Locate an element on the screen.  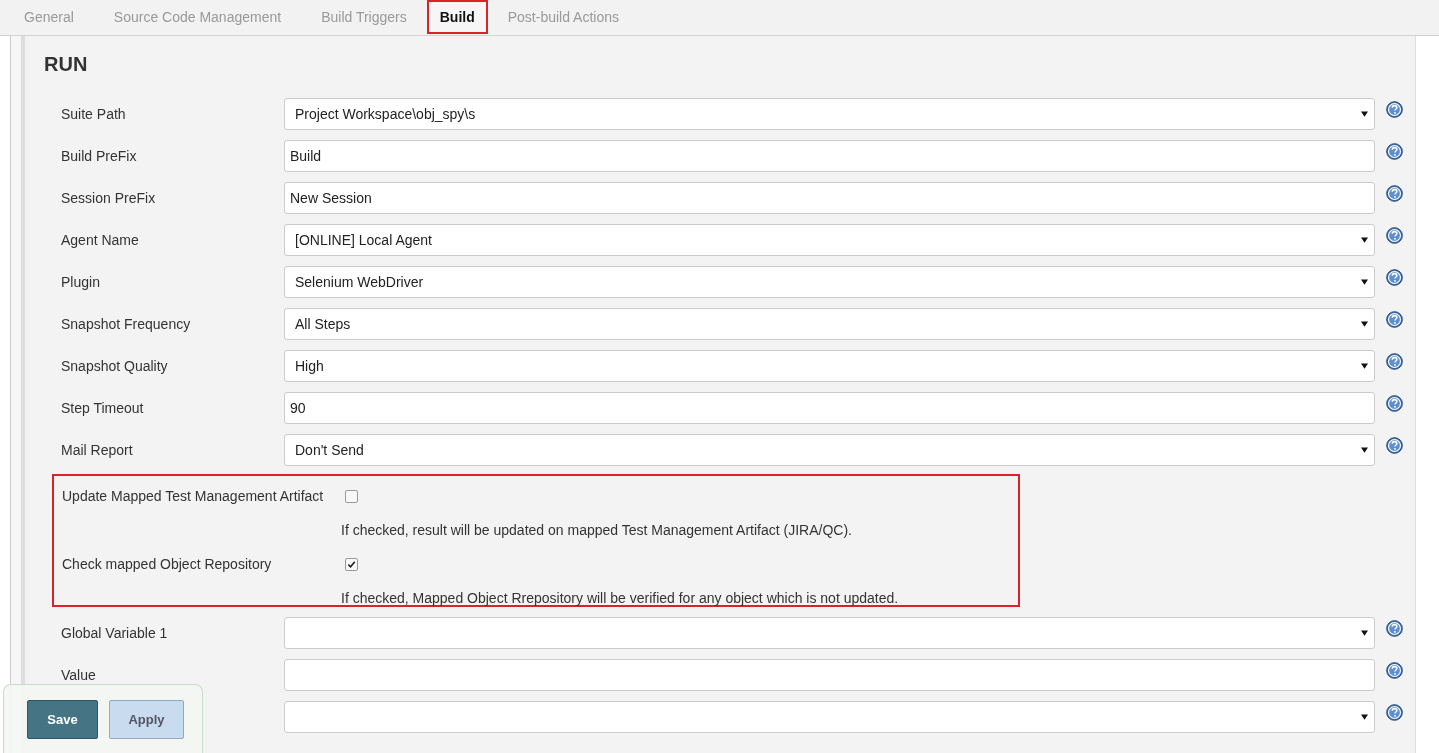
field-label: Build PreFix is located at coordinates (99, 156).